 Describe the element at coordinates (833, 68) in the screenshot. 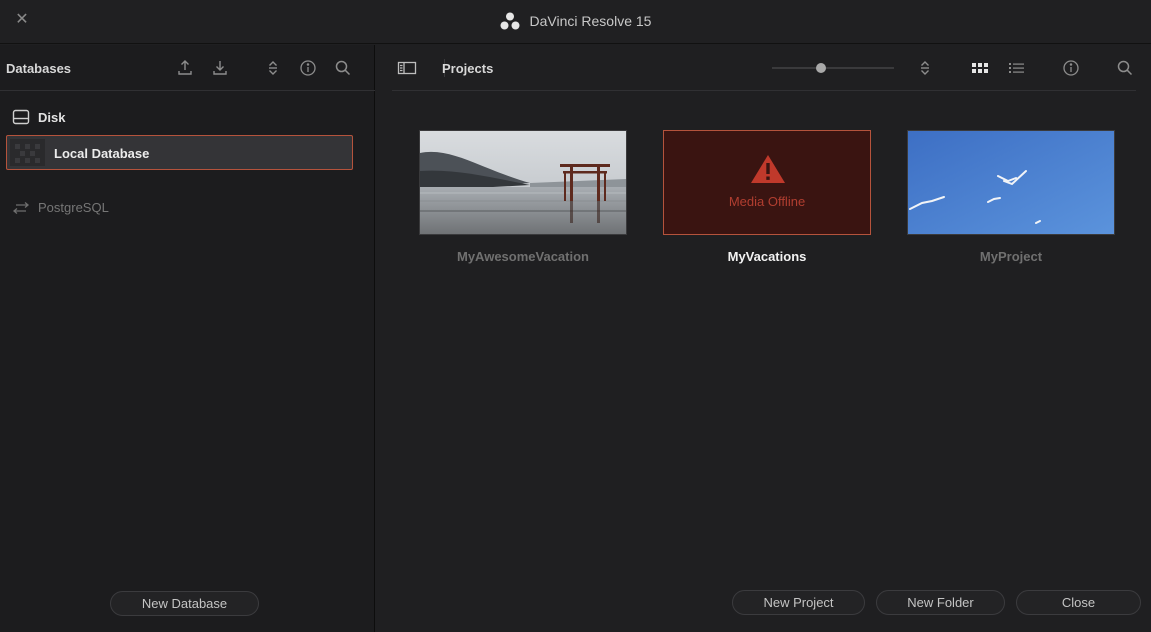

I see `thumbnail-zoom-slider` at that location.